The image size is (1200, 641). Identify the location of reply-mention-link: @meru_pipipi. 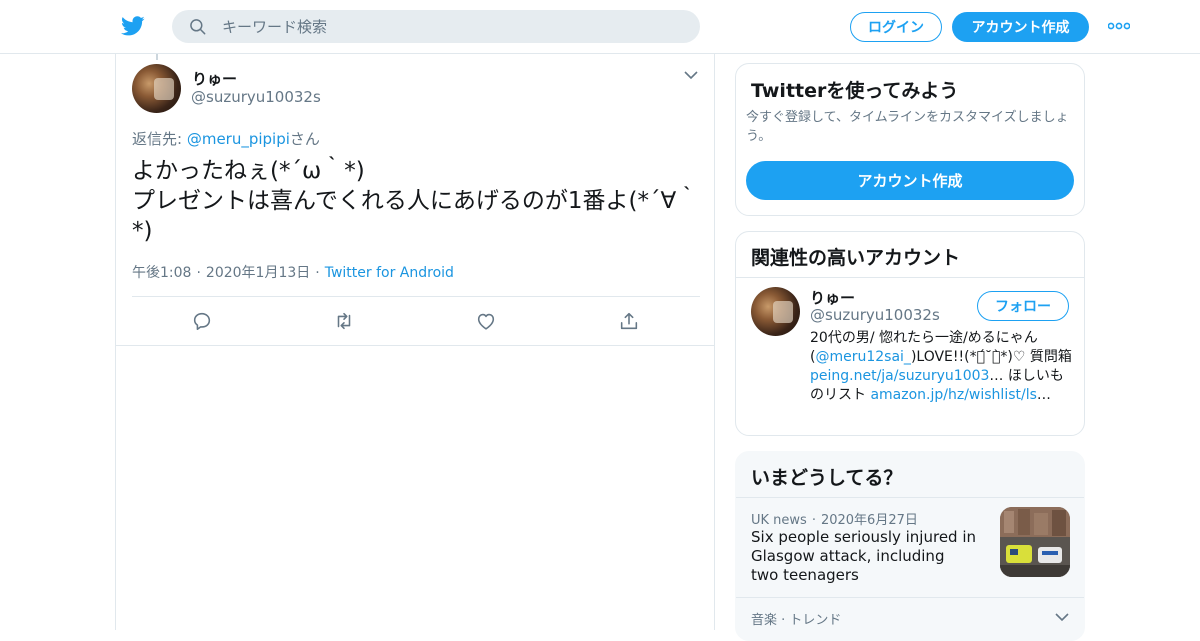
(238, 139).